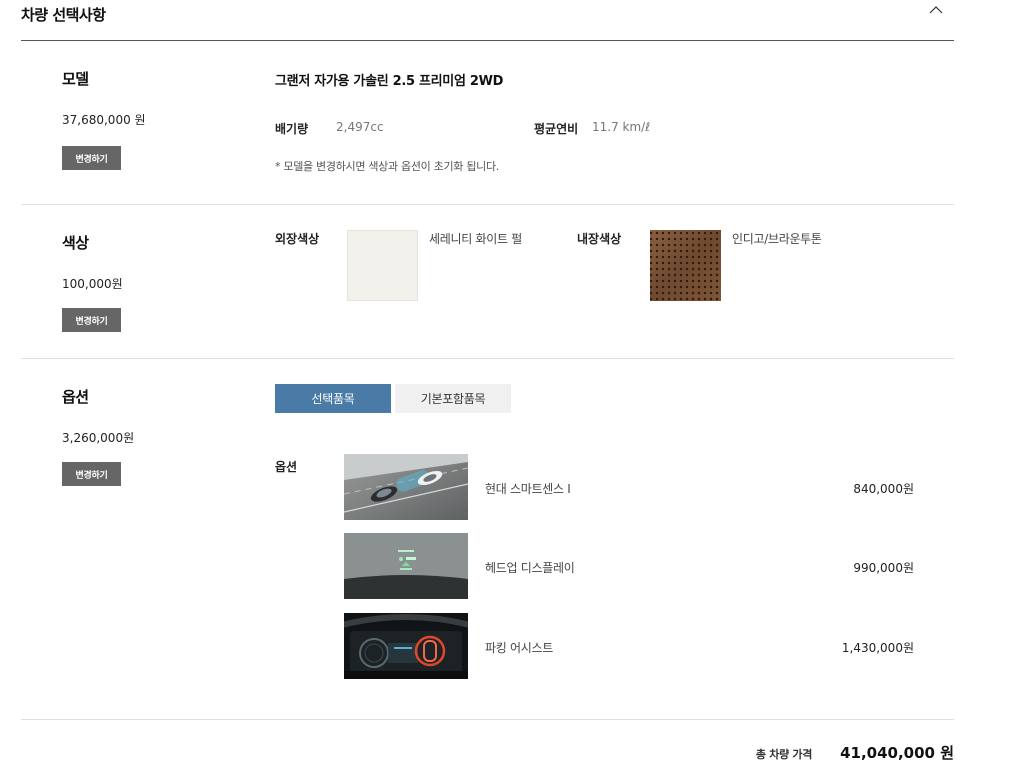  I want to click on option-name: 파킹 어시스트, so click(519, 648).